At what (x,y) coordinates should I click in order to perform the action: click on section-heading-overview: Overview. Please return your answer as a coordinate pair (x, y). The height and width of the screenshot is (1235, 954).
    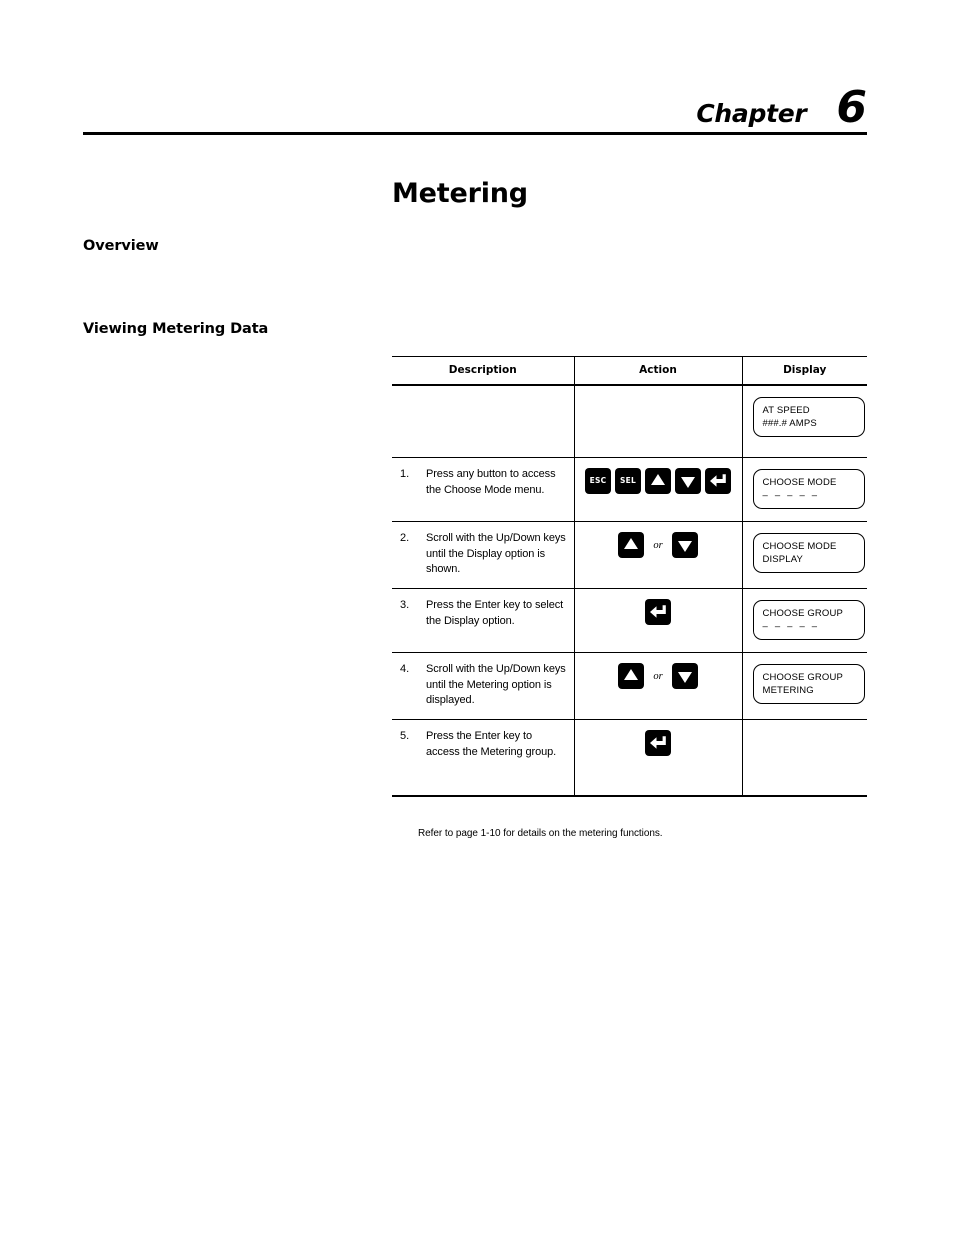
    Looking at the image, I should click on (121, 246).